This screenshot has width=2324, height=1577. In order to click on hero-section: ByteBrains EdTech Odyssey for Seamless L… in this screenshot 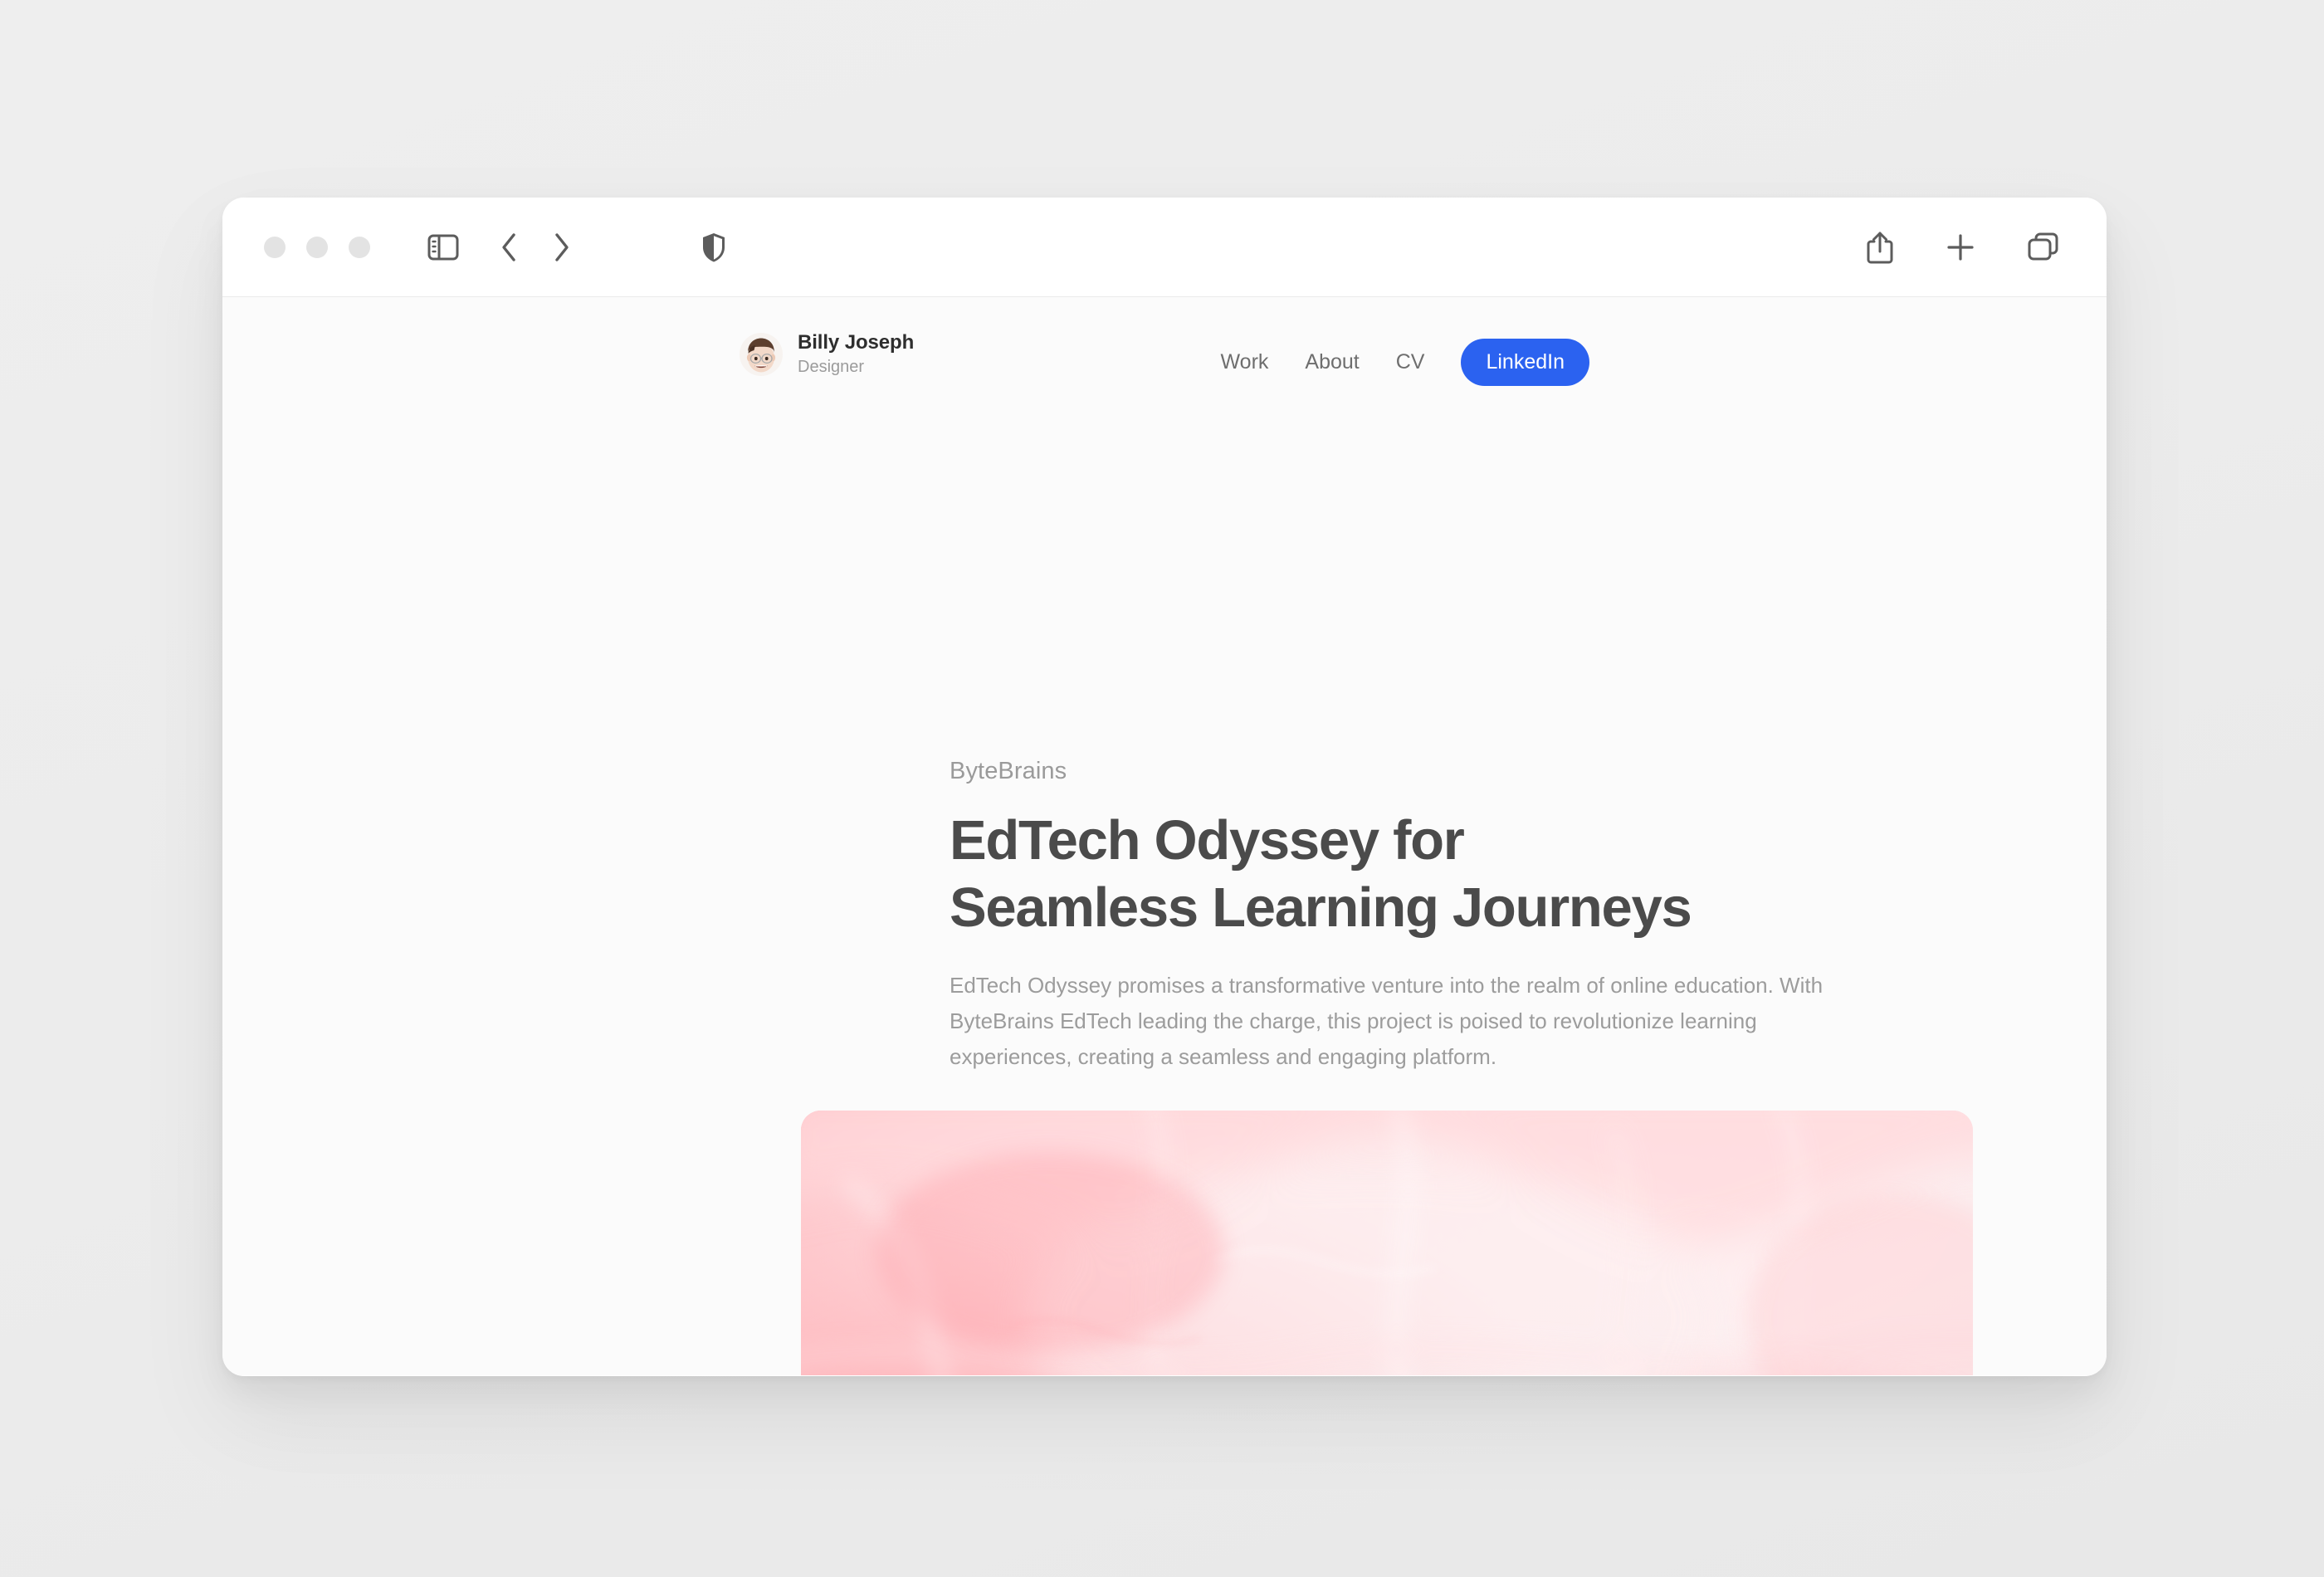, I will do `click(1410, 916)`.